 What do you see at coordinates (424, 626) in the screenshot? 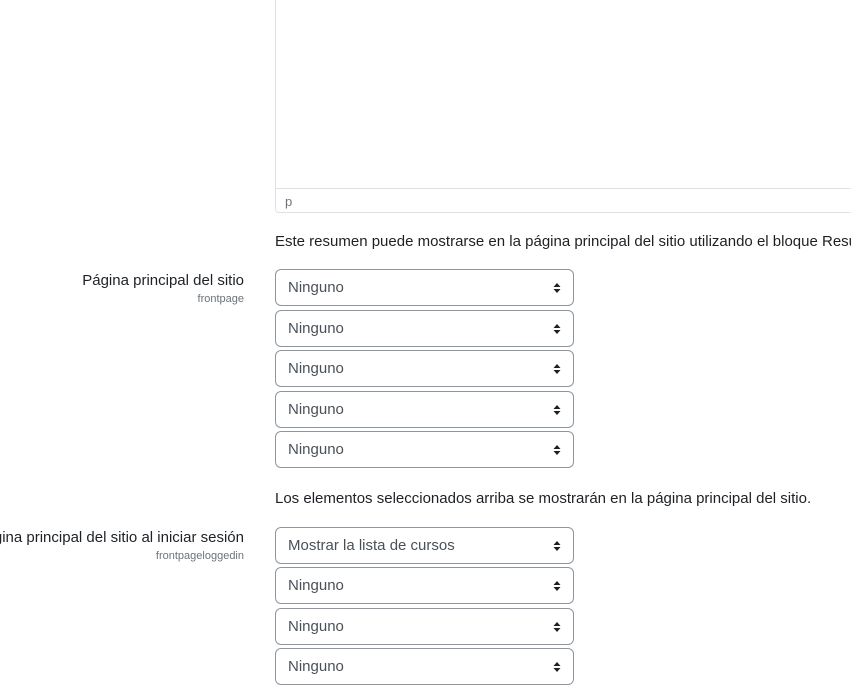
I see `frontpageloggedin-select-3: Ninguno` at bounding box center [424, 626].